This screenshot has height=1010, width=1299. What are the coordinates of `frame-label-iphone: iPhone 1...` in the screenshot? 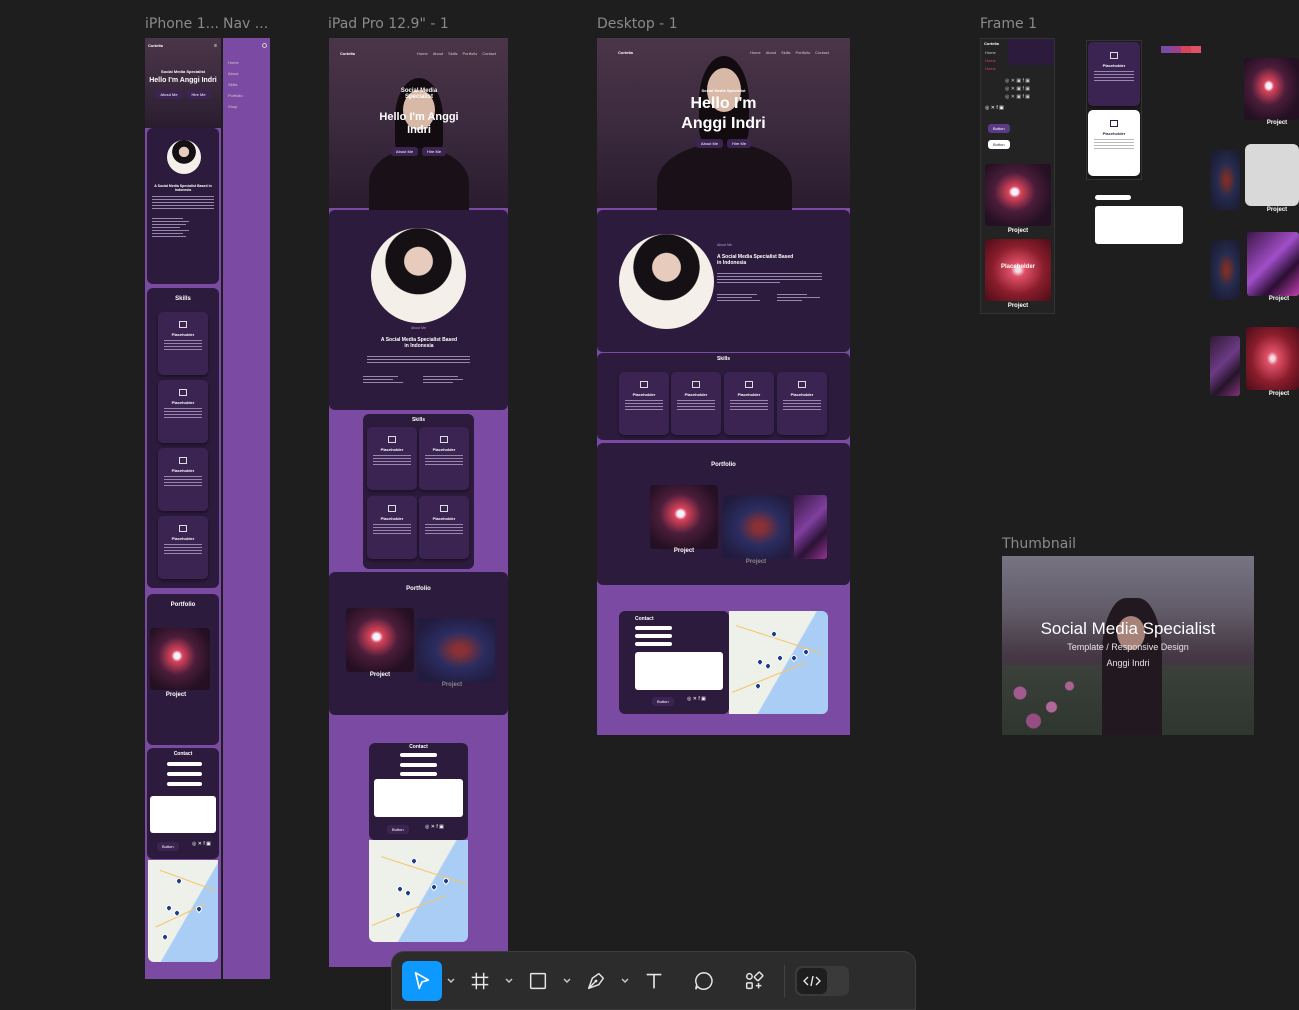 It's located at (182, 24).